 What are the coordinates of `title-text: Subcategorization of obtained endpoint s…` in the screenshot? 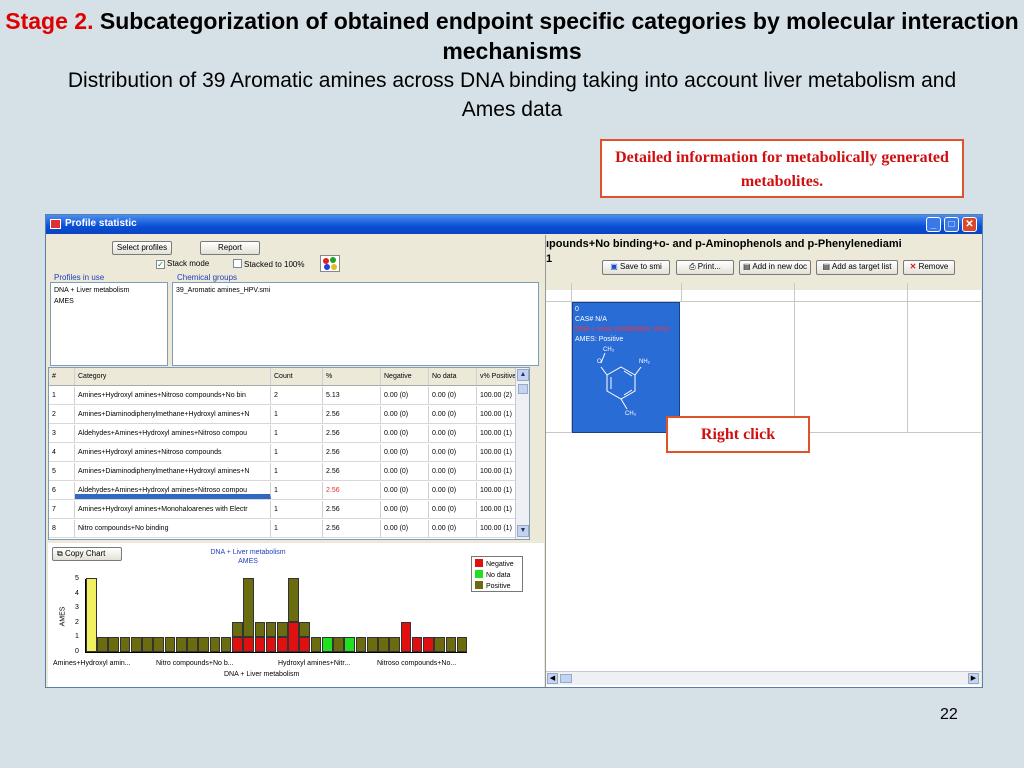 It's located at (559, 36).